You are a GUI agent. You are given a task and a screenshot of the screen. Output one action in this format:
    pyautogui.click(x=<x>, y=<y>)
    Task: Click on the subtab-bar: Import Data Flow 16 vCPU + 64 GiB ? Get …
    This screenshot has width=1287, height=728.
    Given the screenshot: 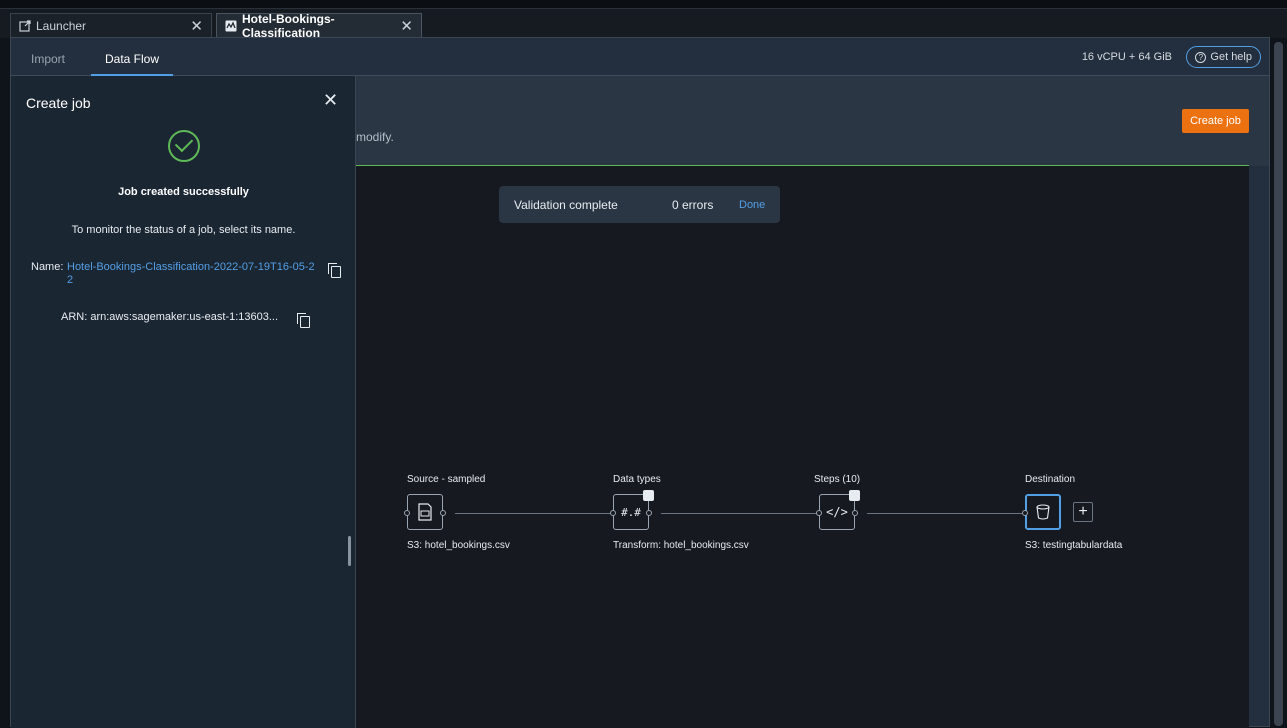 What is the action you would take?
    pyautogui.click(x=640, y=57)
    